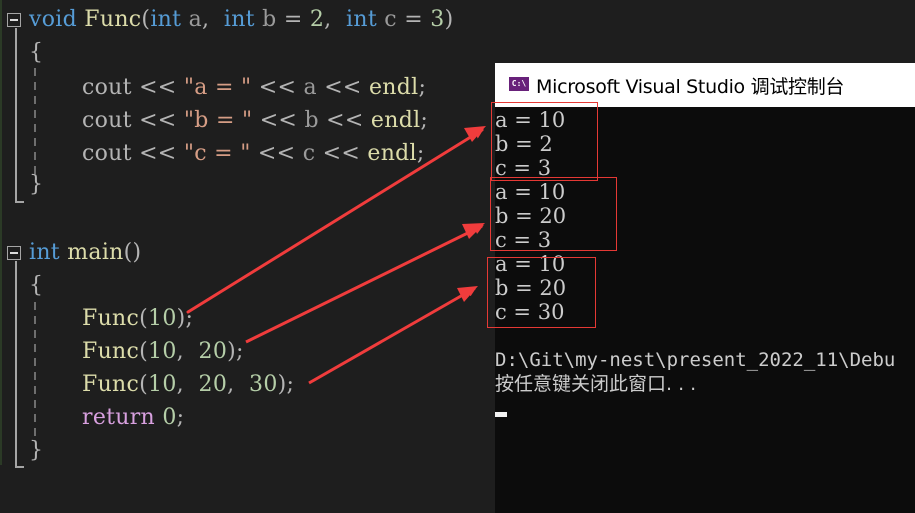  I want to click on fold-guide-main, so click(16, 364).